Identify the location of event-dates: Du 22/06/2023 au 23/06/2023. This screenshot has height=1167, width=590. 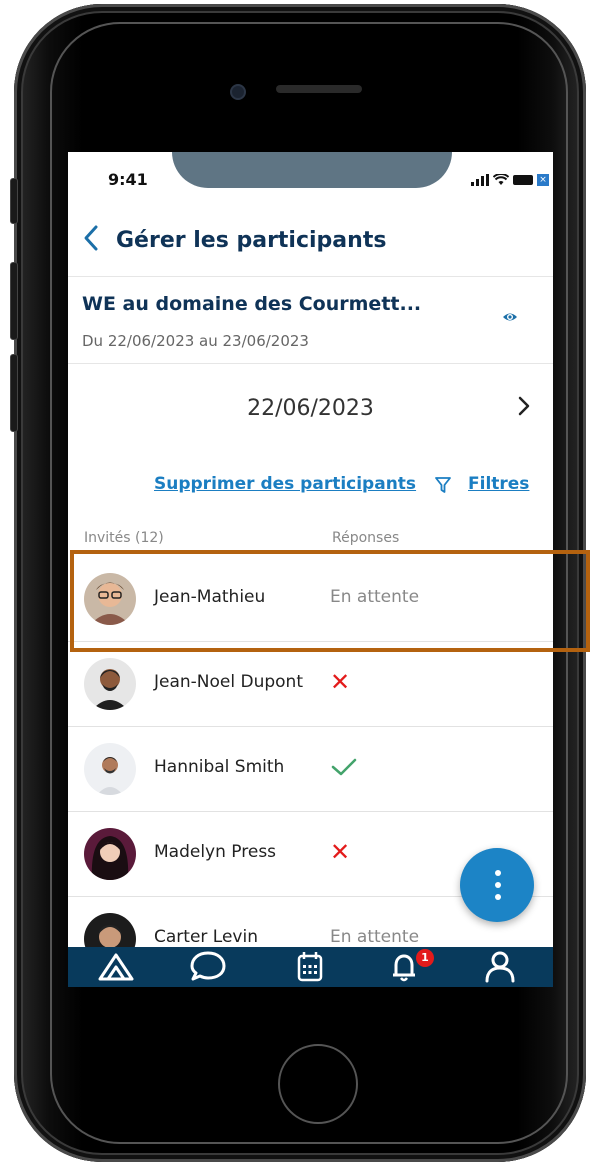
(195, 341).